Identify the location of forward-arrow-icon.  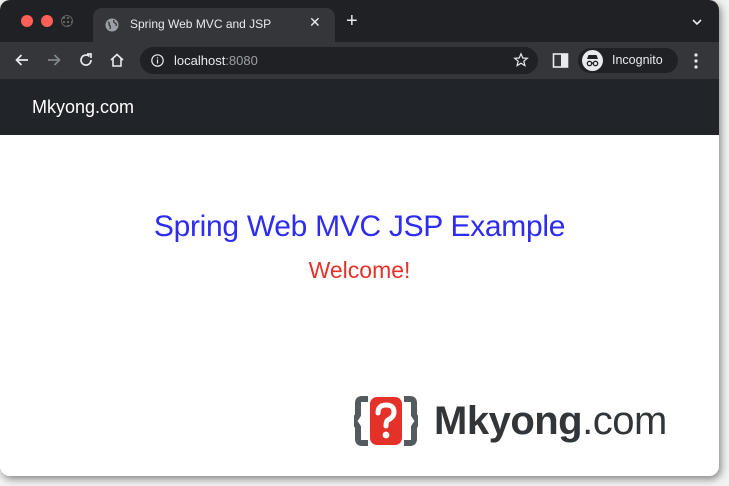
(54, 60).